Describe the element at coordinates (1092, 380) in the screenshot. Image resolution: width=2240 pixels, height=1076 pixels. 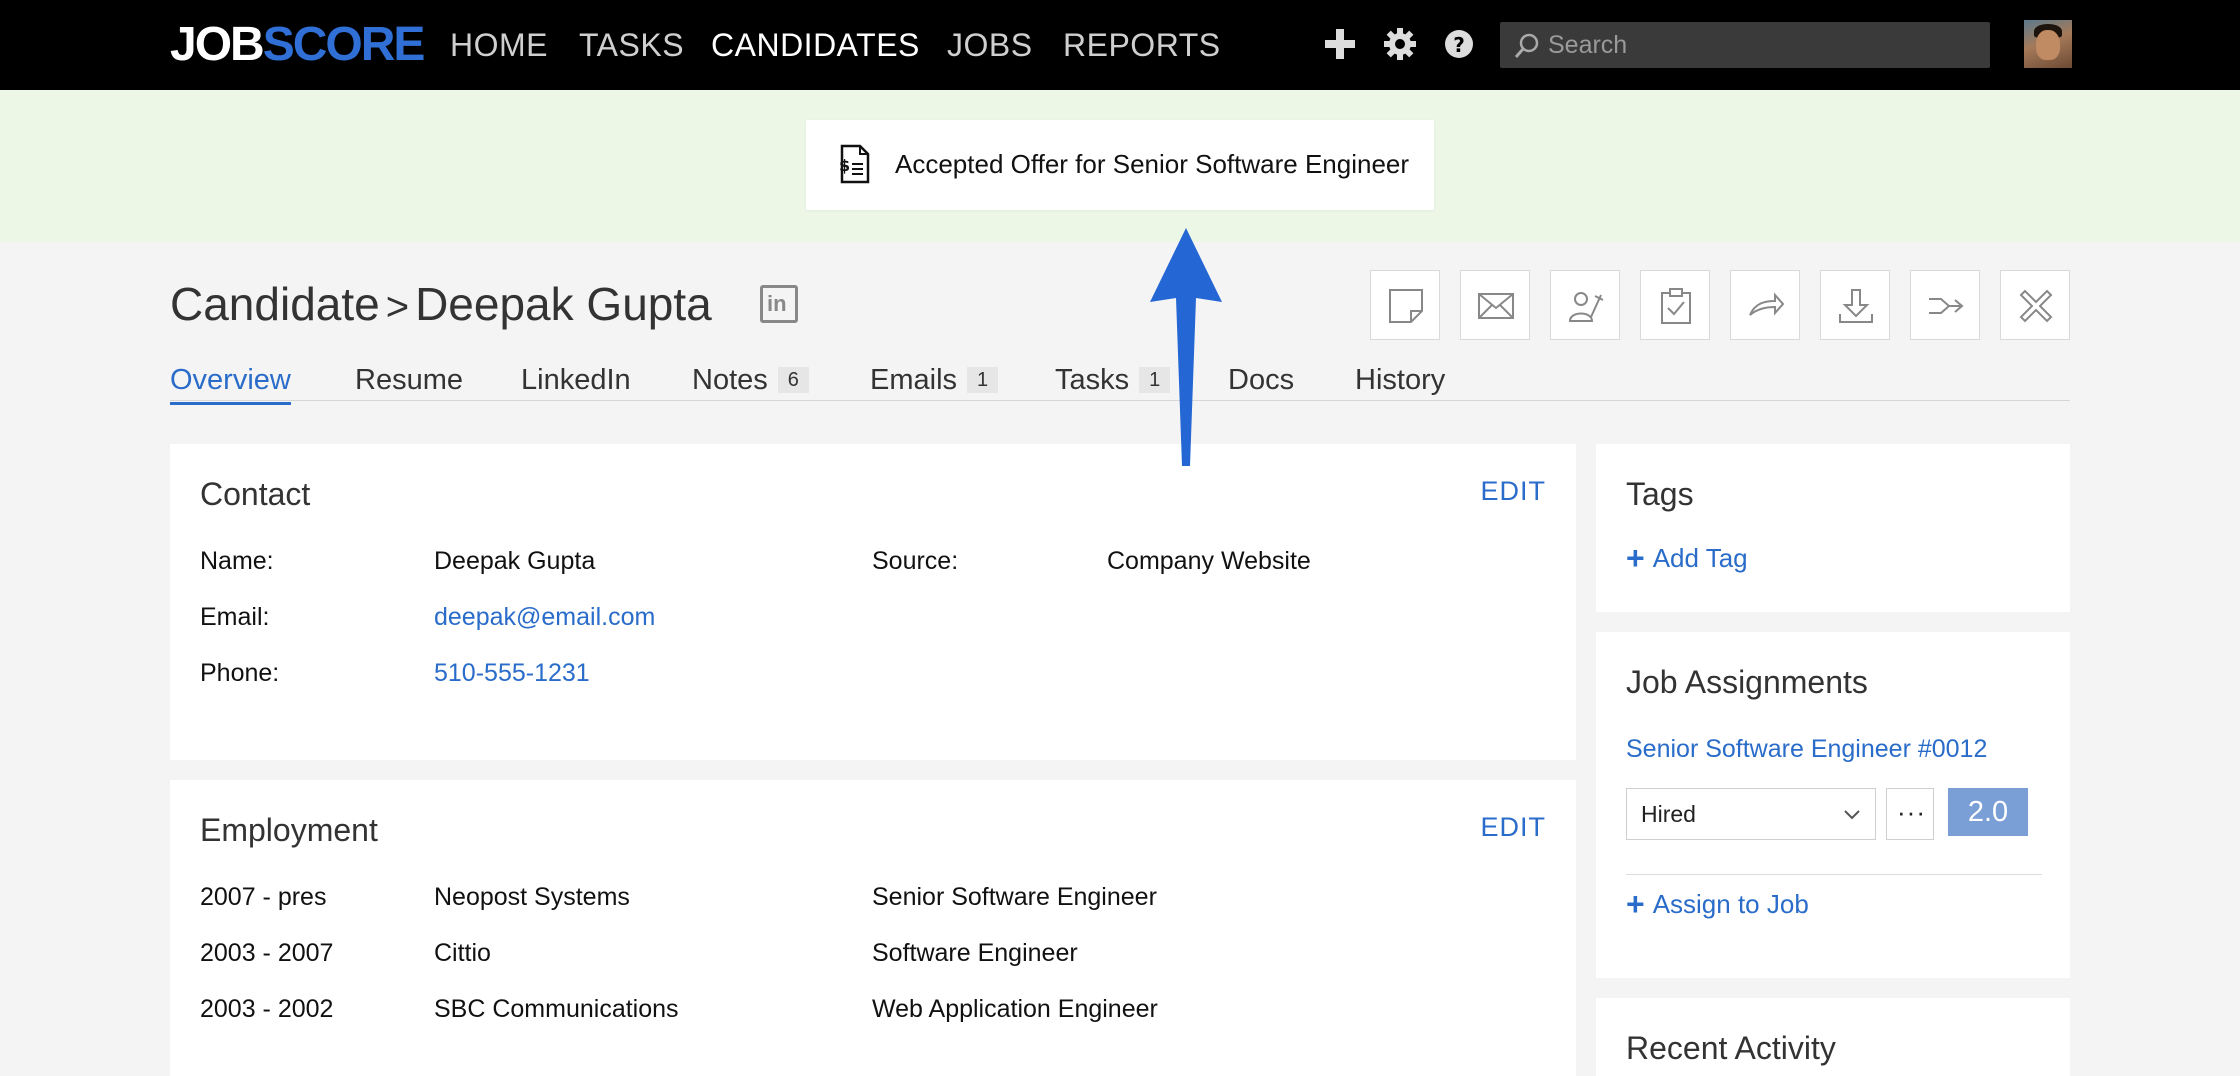
I see `tab-label: Tasks` at that location.